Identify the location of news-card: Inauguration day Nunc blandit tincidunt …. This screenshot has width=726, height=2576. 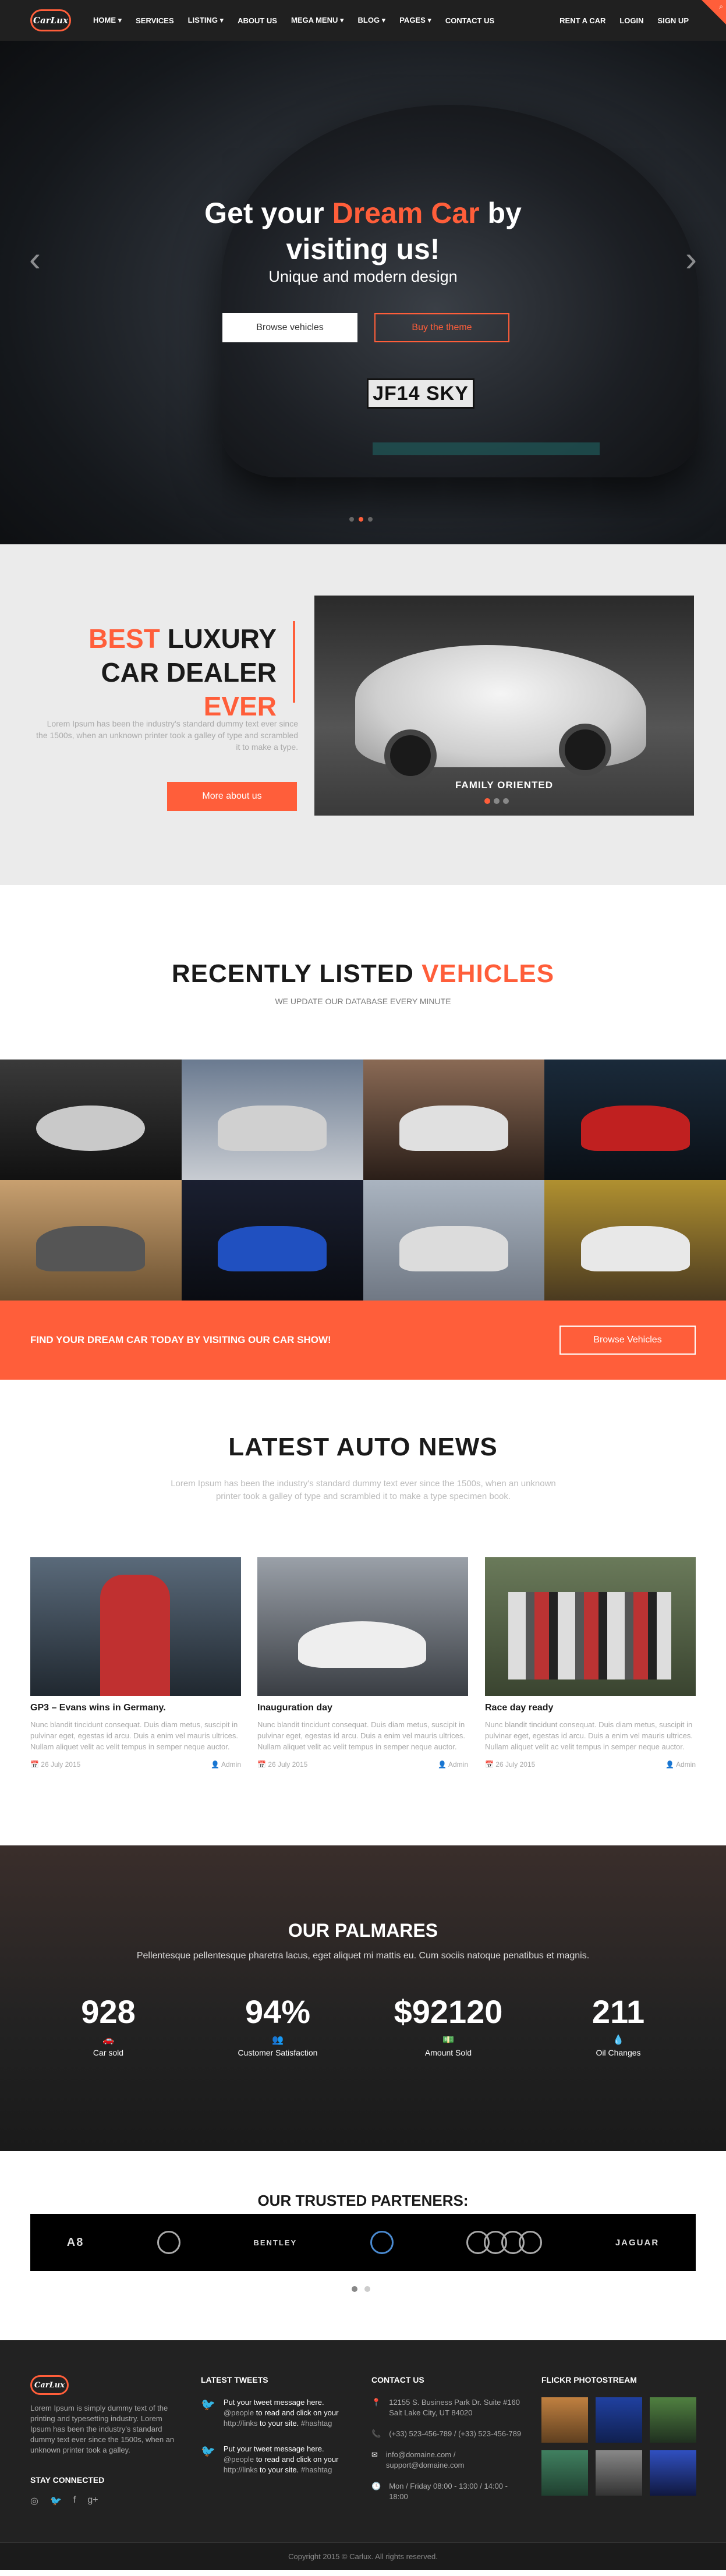
(362, 1663).